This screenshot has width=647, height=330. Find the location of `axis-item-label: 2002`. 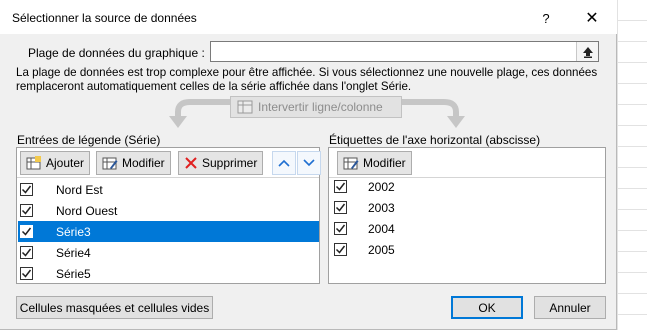

axis-item-label: 2002 is located at coordinates (381, 186).